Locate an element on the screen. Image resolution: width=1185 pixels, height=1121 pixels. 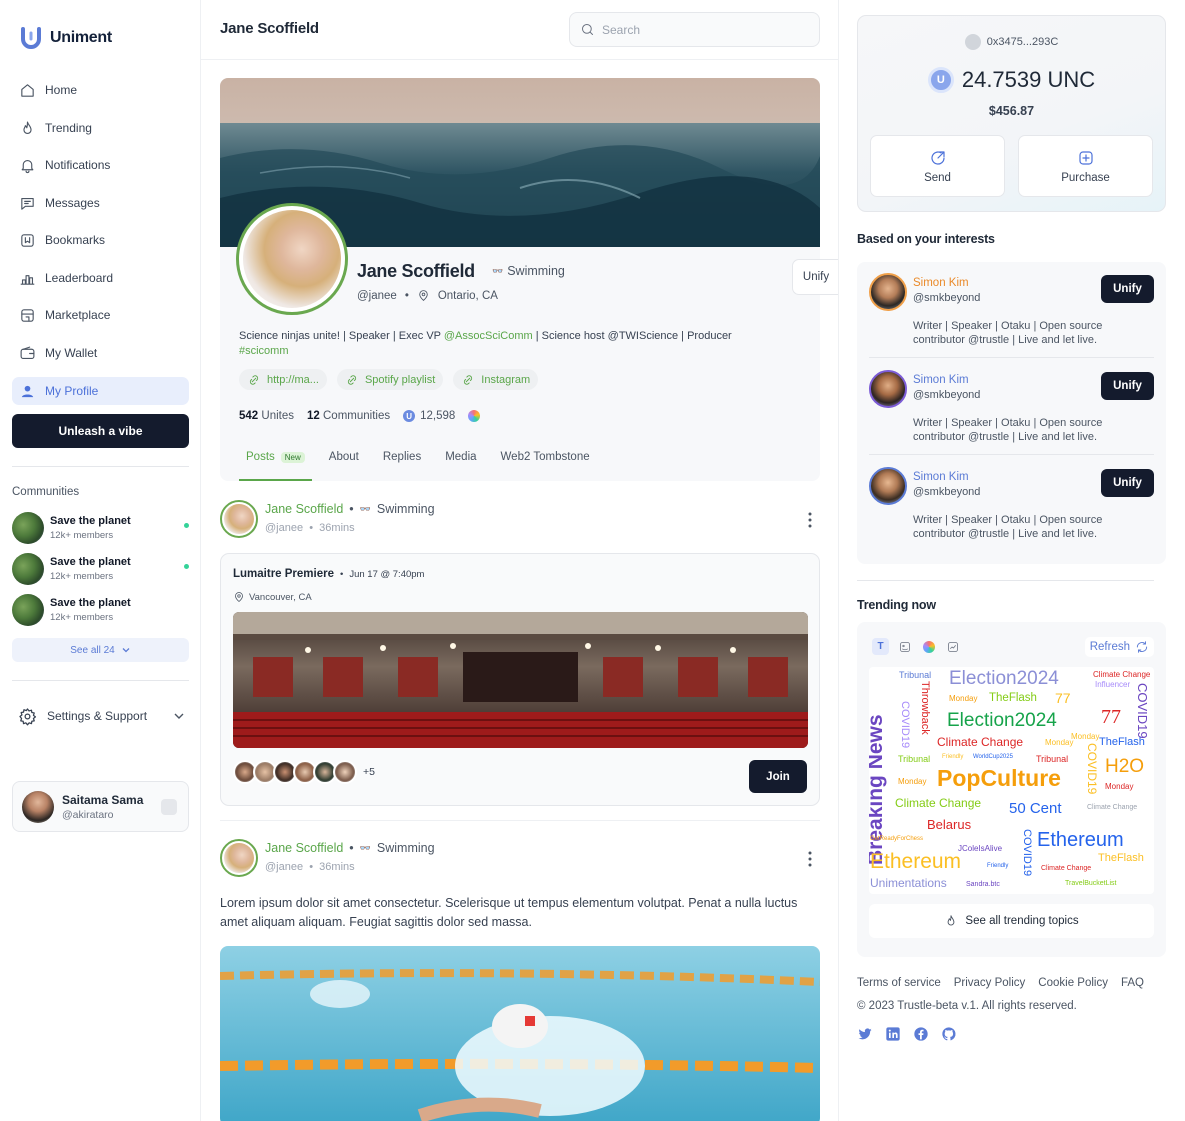
text-view-icon: T is located at coordinates (880, 646).